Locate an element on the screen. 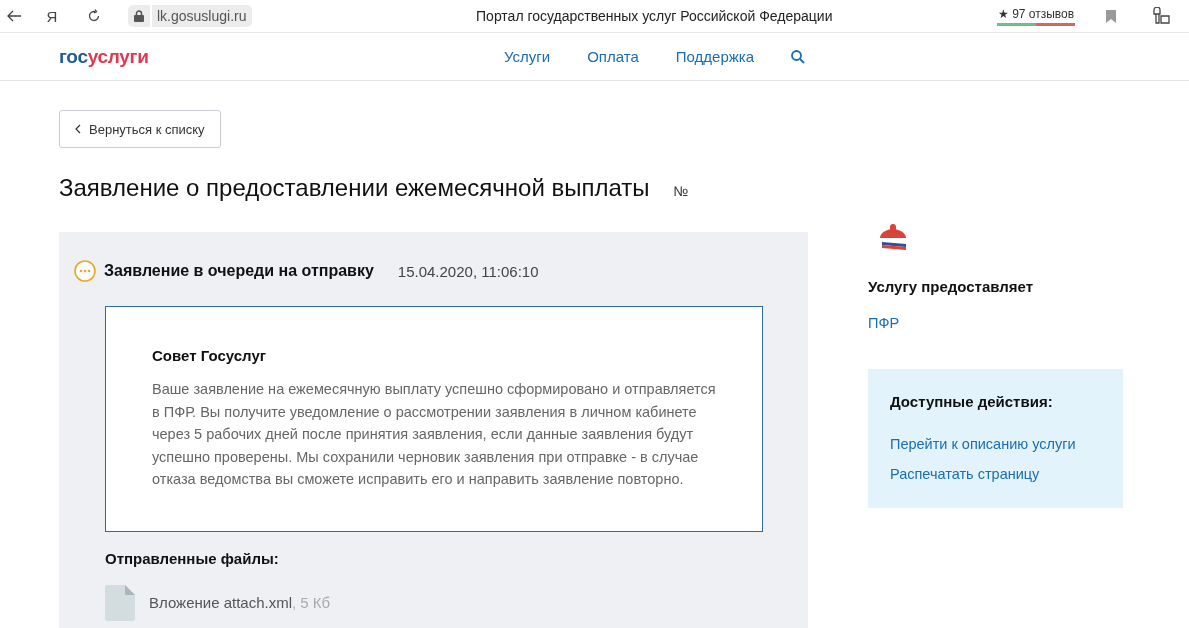 This screenshot has height=628, width=1189. gosuslugi-logo: госуслуги is located at coordinates (281, 56).